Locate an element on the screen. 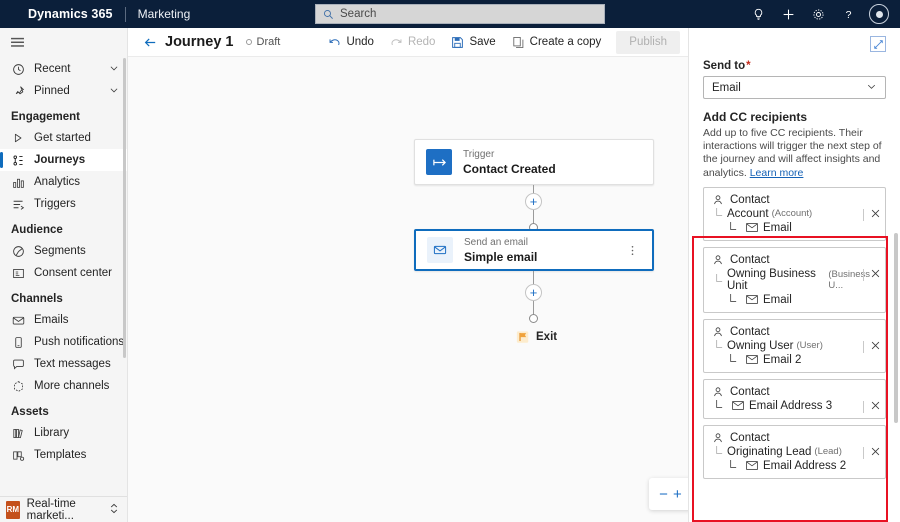 Image resolution: width=900 pixels, height=522 pixels. page-title: Journey 1 is located at coordinates (199, 42).